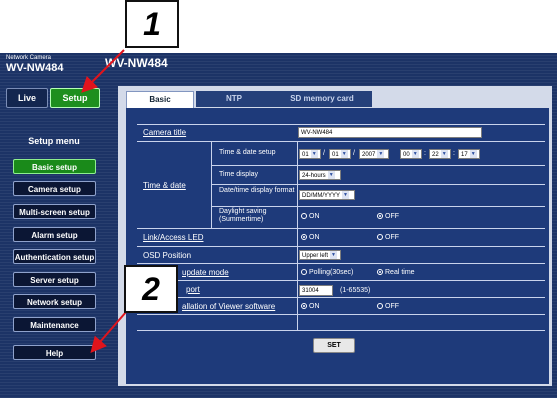  I want to click on callout-1: 1, so click(152, 24).